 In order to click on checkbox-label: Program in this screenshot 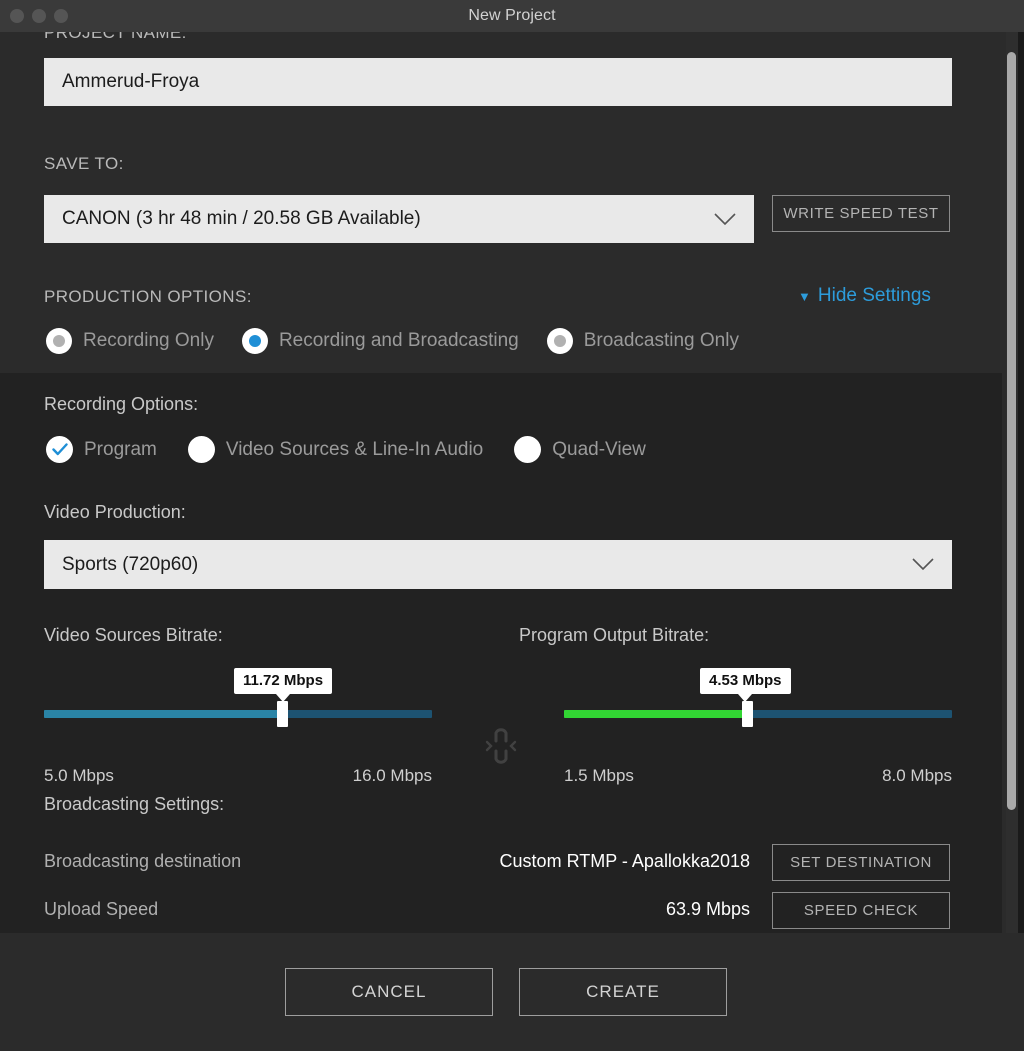, I will do `click(120, 449)`.